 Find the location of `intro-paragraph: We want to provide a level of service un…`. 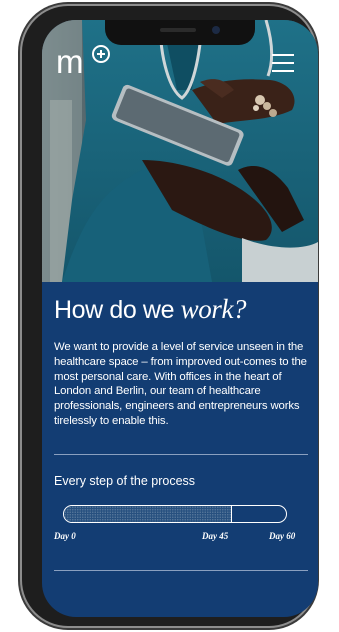

intro-paragraph: We want to provide a level of service un… is located at coordinates (180, 384).